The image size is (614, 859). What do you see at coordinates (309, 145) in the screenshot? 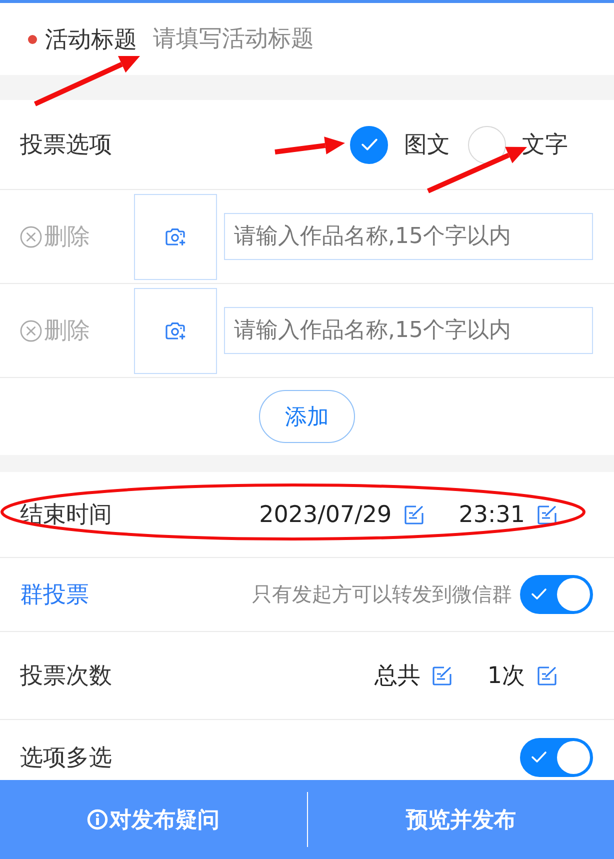
I see `annotation-arrow` at bounding box center [309, 145].